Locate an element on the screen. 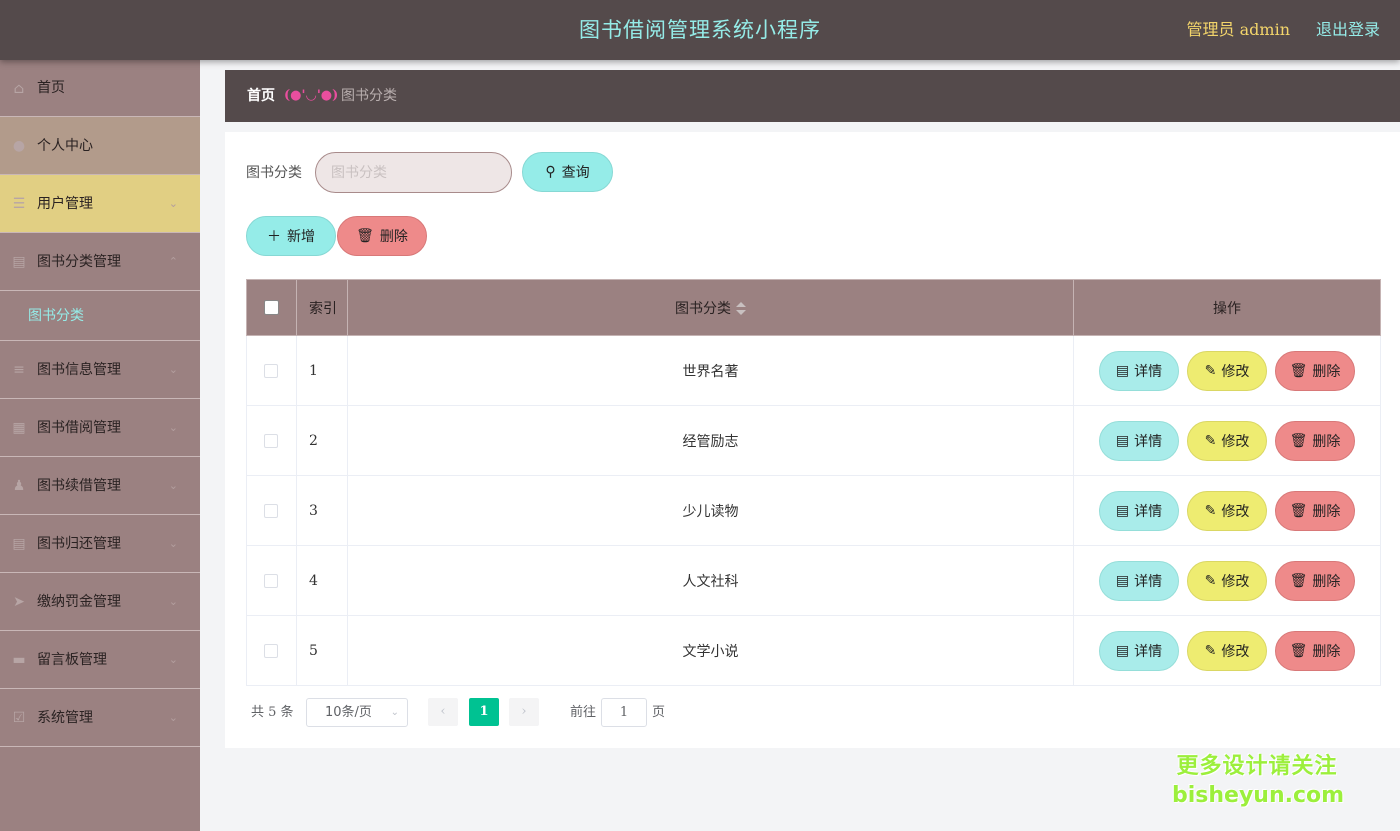 Image resolution: width=1400 pixels, height=831 pixels. breadcrumb-current: 图书分类 is located at coordinates (369, 96).